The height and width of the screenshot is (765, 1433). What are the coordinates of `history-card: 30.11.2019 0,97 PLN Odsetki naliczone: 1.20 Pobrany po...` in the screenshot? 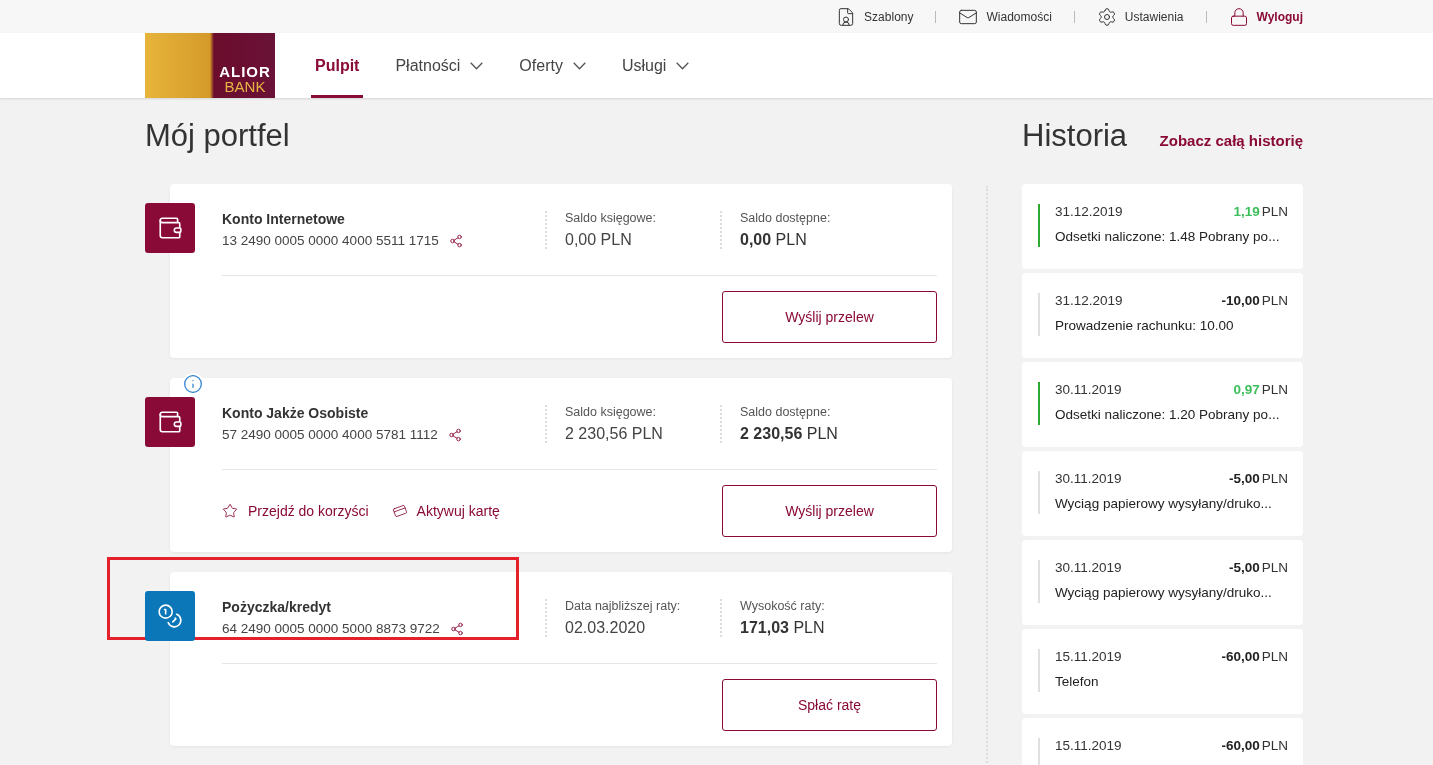 It's located at (1162, 404).